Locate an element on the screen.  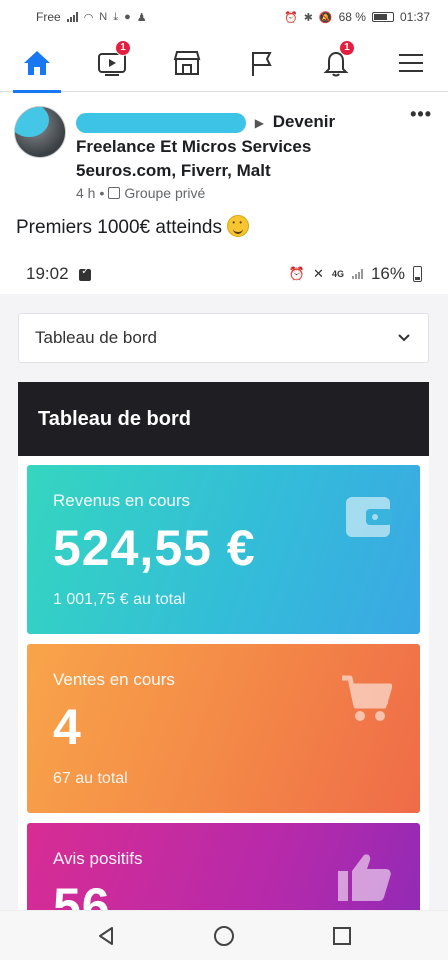
group-name-start: Devenir is located at coordinates (304, 121).